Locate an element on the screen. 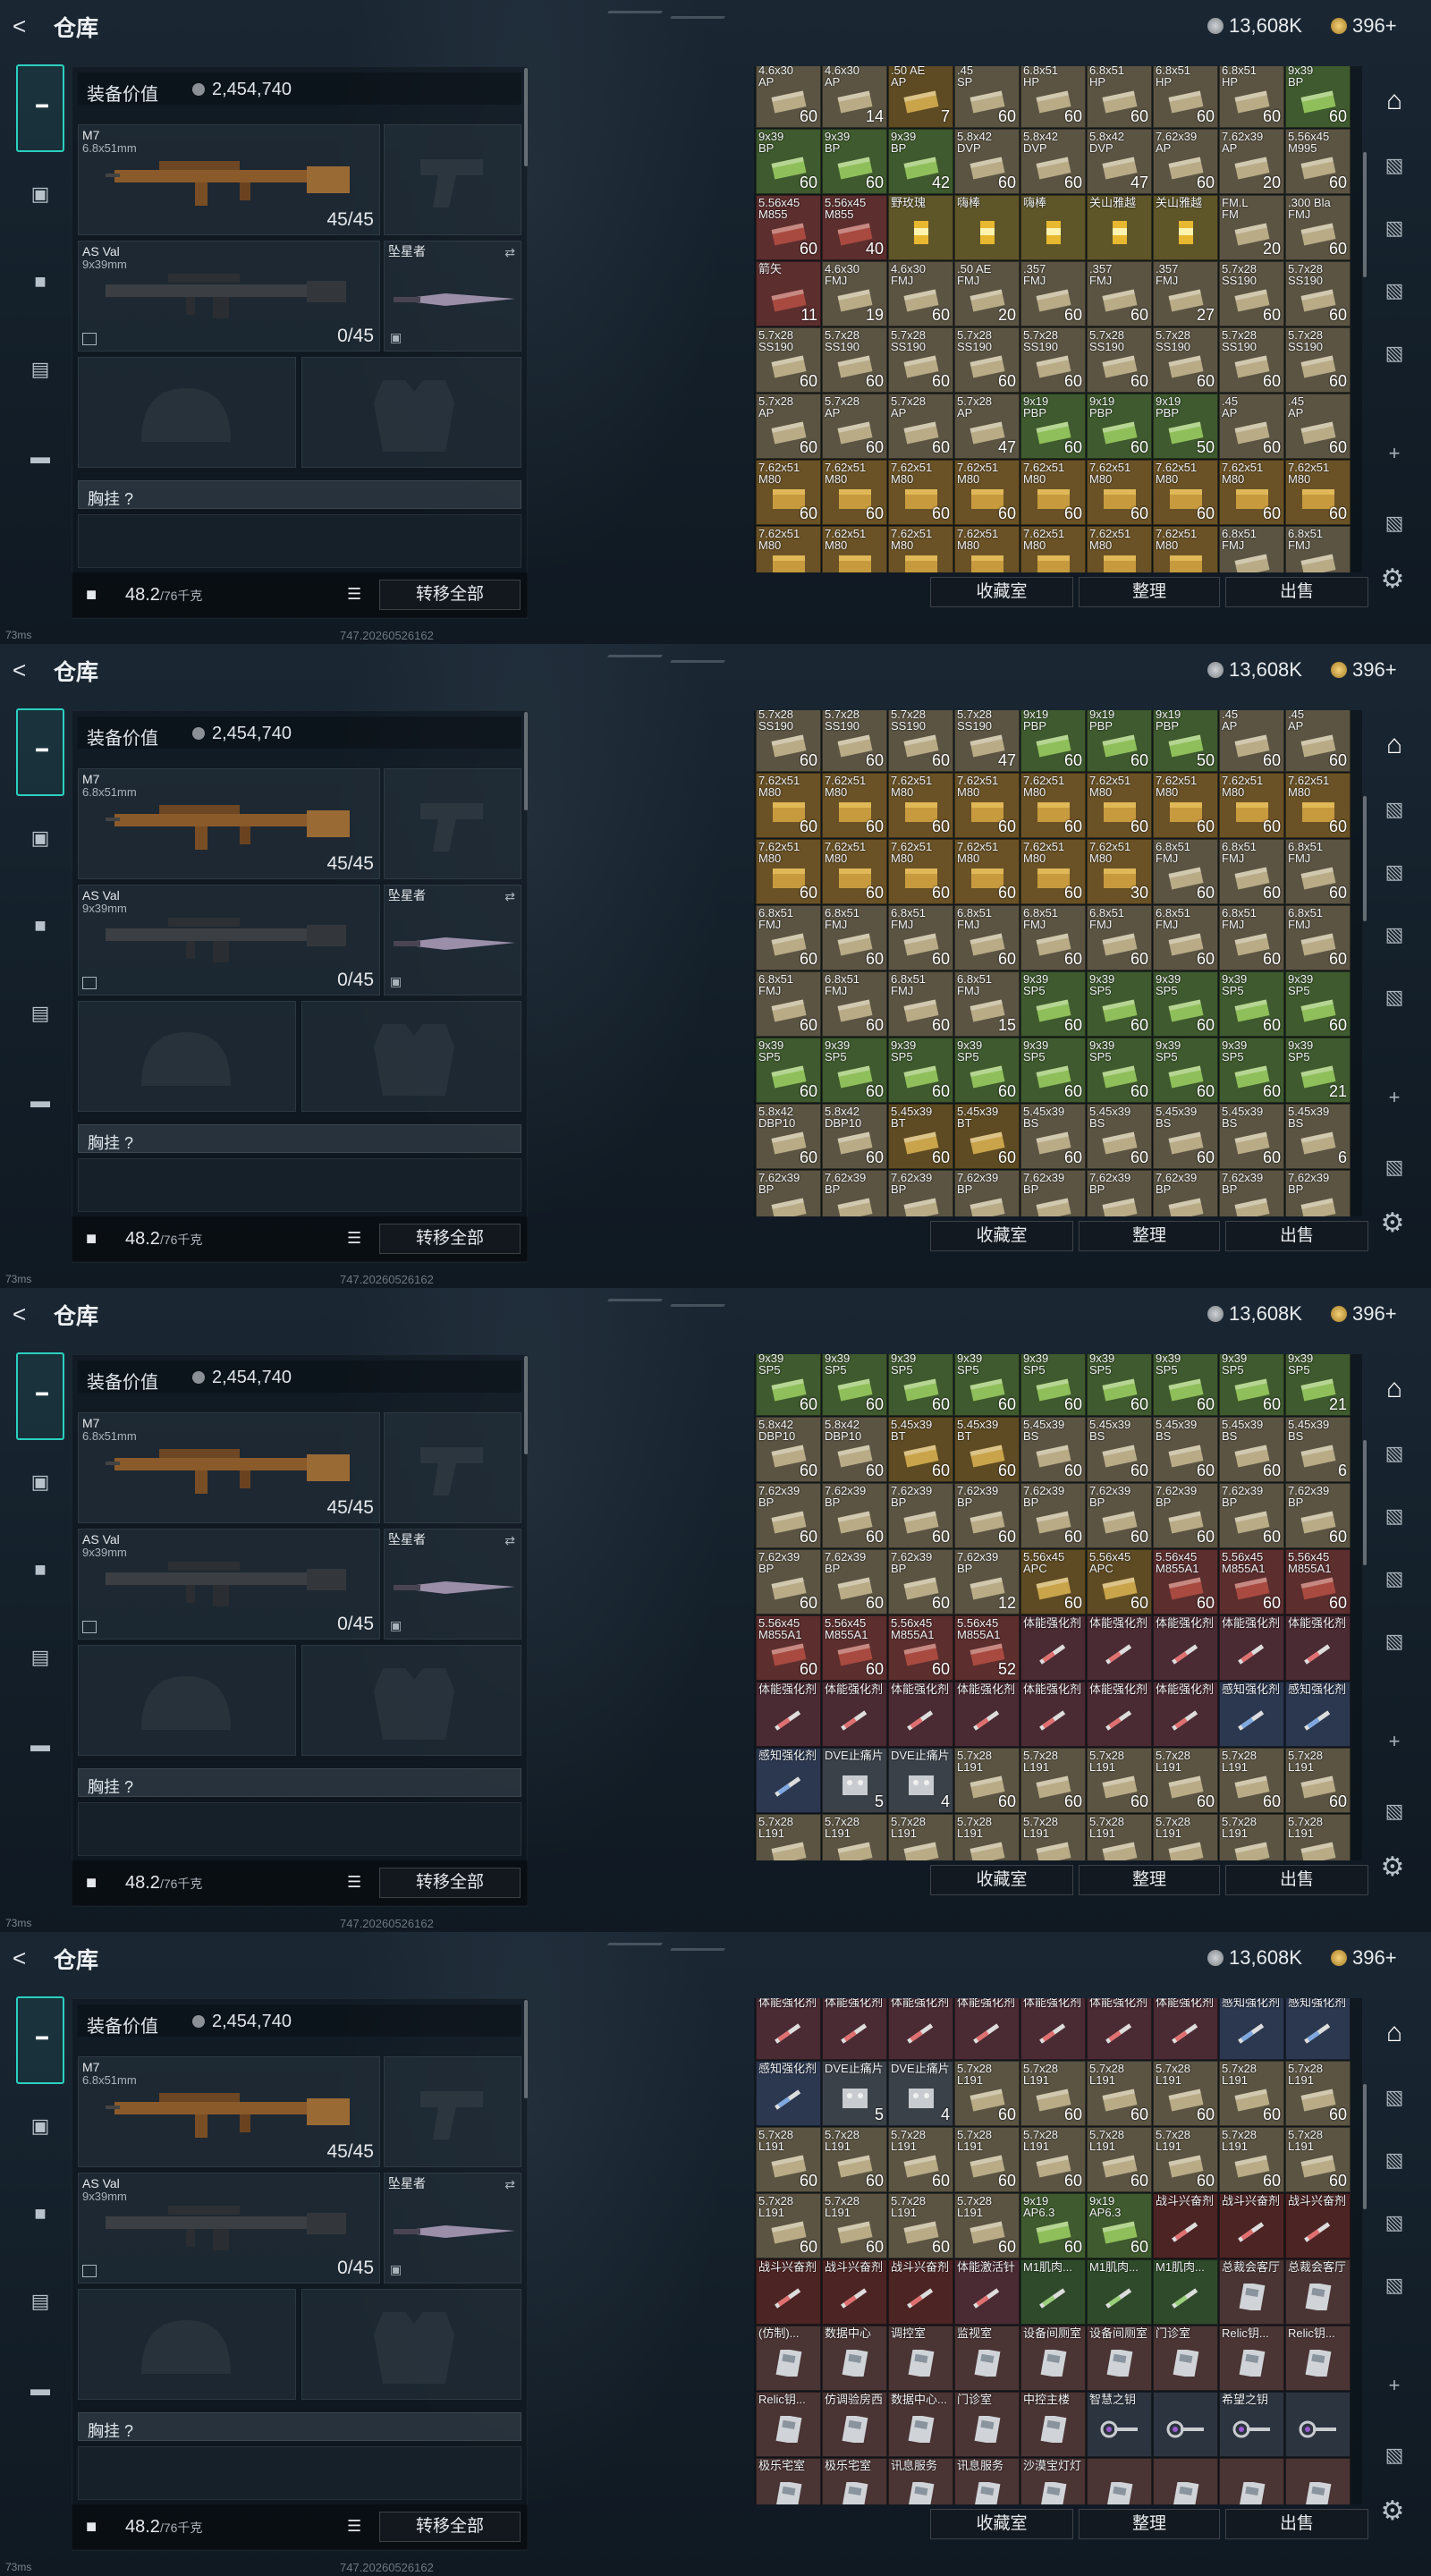 The width and height of the screenshot is (1431, 2576). stash-item: 6.8x51 FMJ is located at coordinates (1252, 549).